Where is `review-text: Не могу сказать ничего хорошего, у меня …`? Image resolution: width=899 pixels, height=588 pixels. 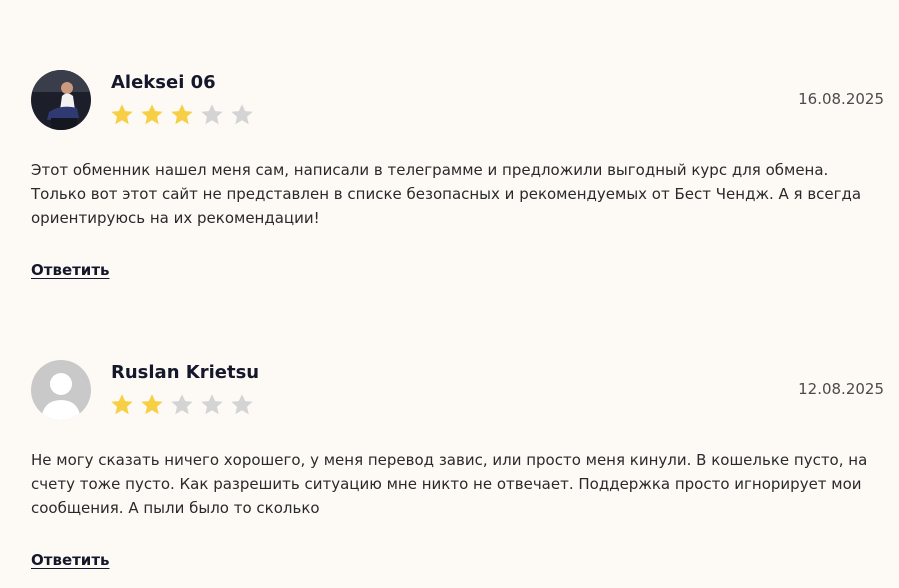
review-text: Не могу сказать ничего хорошего, у меня … is located at coordinates (449, 484).